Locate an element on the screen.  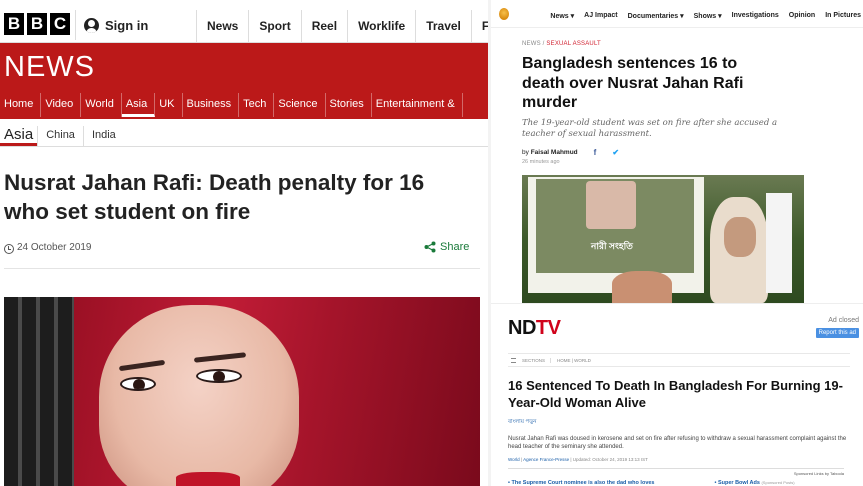
aj-nav-shows: Shows ▾ is located at coordinates (708, 16).